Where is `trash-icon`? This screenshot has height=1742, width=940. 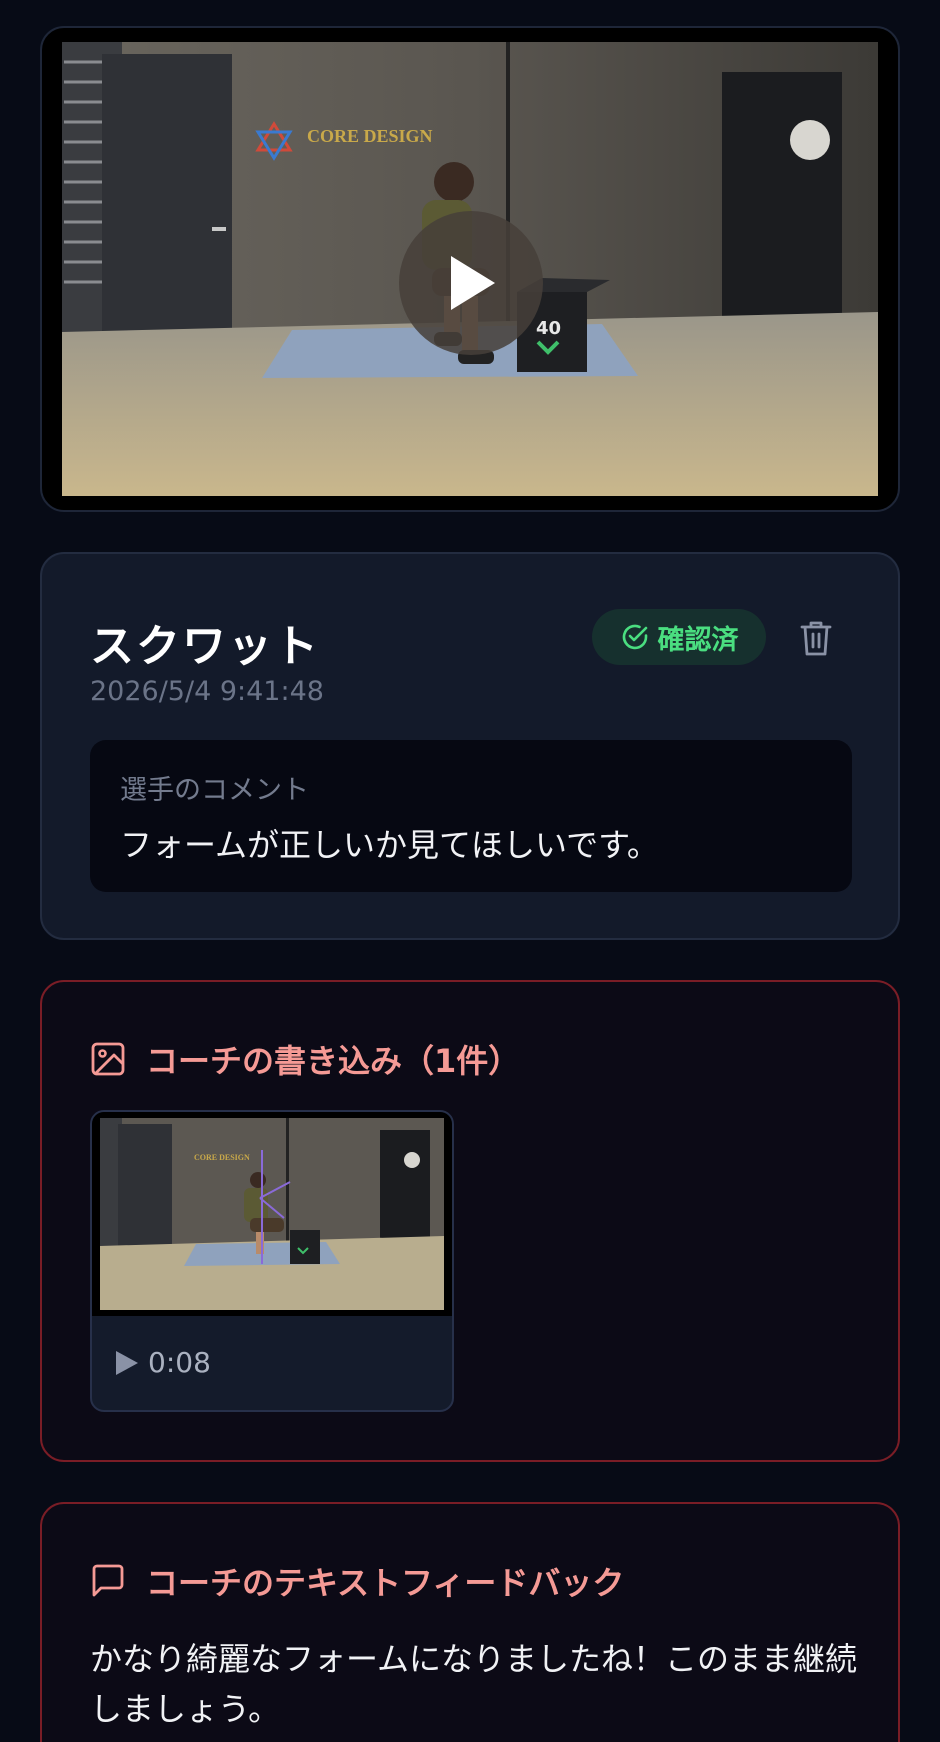 trash-icon is located at coordinates (816, 638).